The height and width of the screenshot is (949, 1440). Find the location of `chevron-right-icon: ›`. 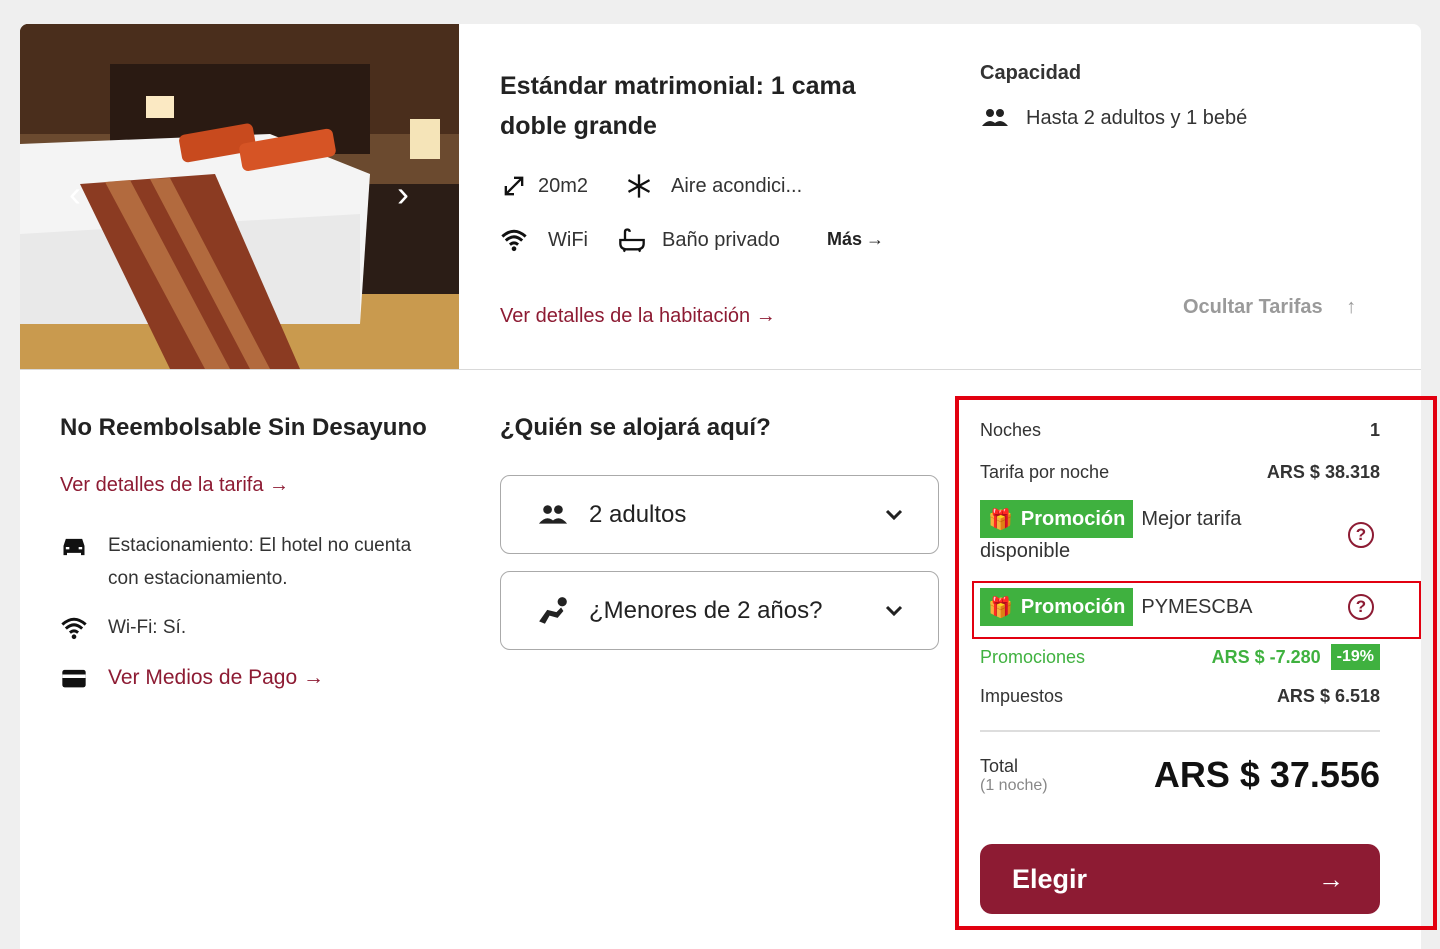

chevron-right-icon: › is located at coordinates (403, 194).